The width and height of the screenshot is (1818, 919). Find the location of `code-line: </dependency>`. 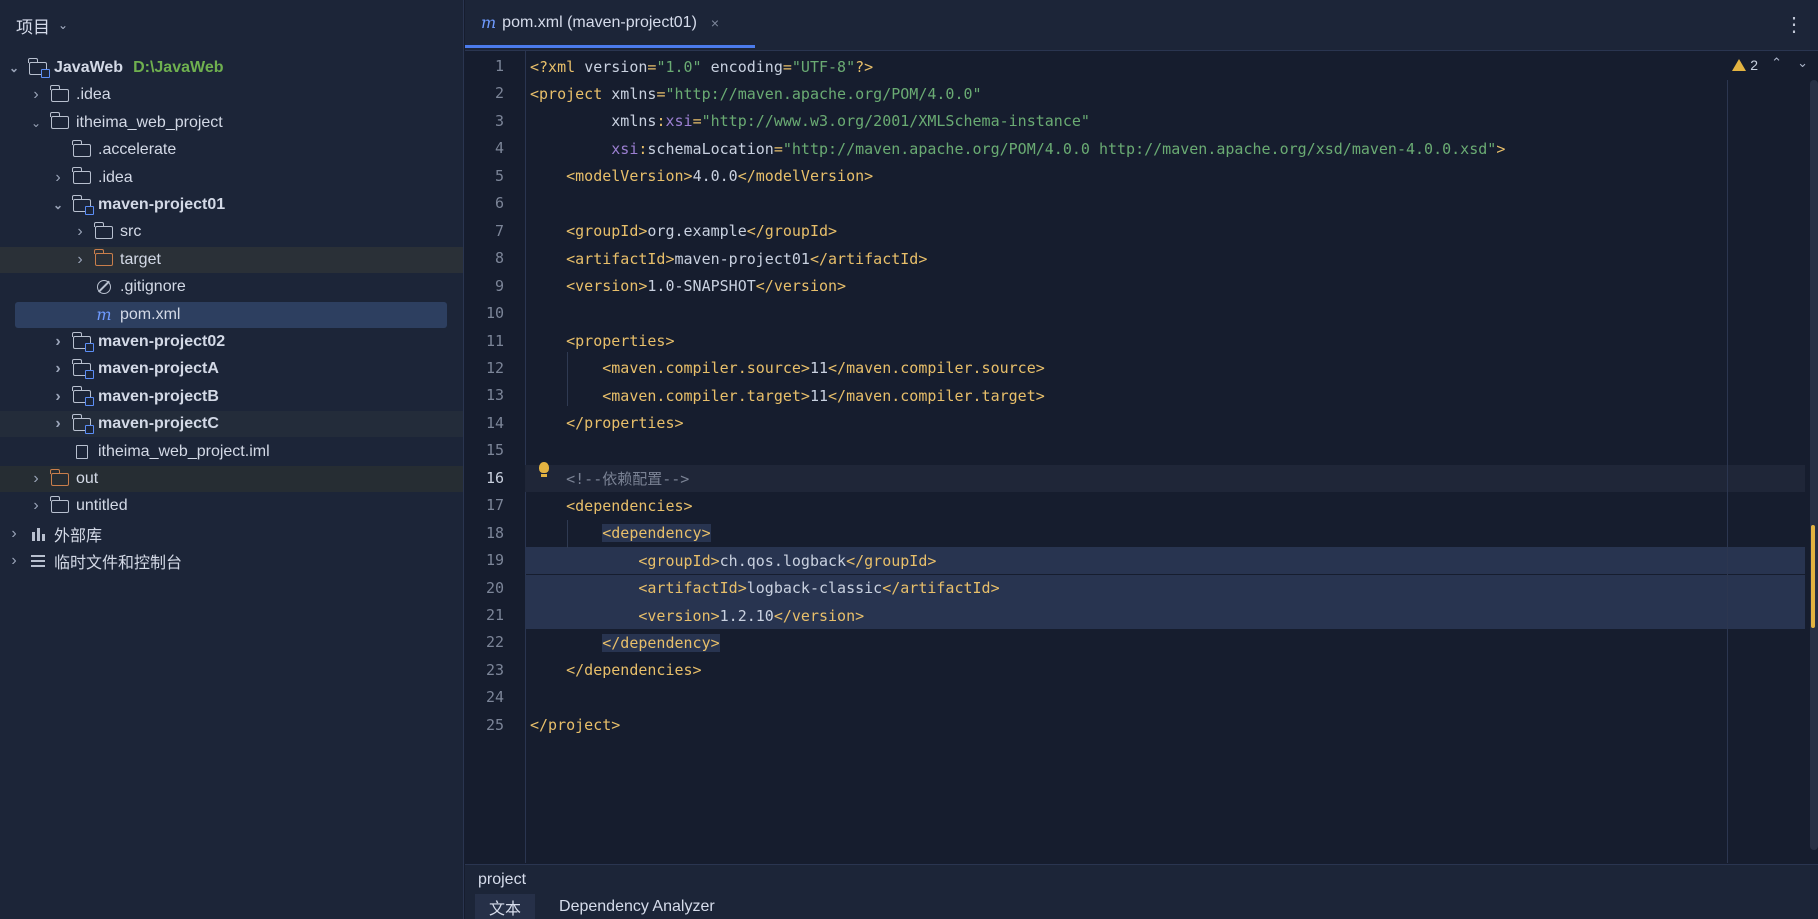

code-line: </dependency> is located at coordinates (1165, 642).